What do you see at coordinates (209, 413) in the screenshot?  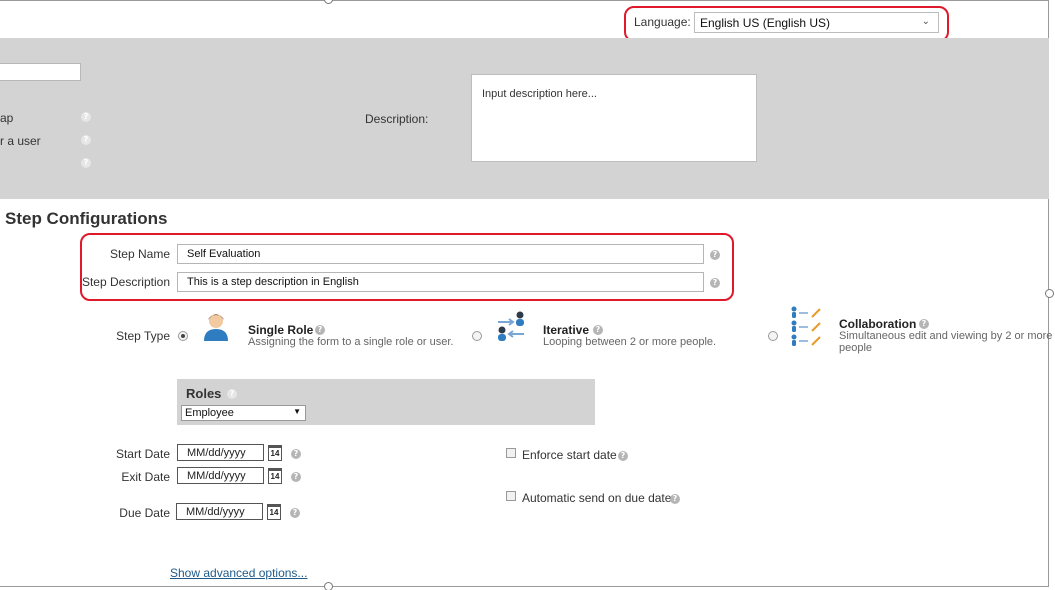 I see `roles-value: Employee` at bounding box center [209, 413].